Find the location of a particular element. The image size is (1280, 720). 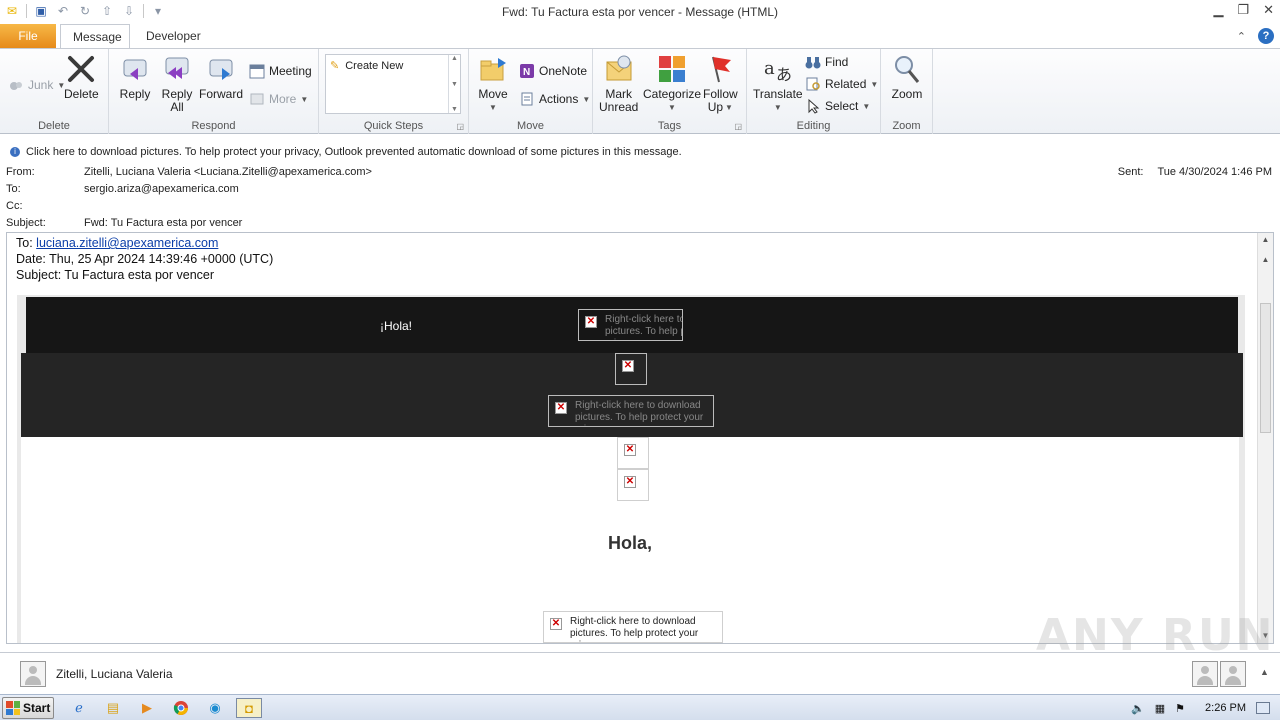

delete-label: Delete is located at coordinates (81, 94).